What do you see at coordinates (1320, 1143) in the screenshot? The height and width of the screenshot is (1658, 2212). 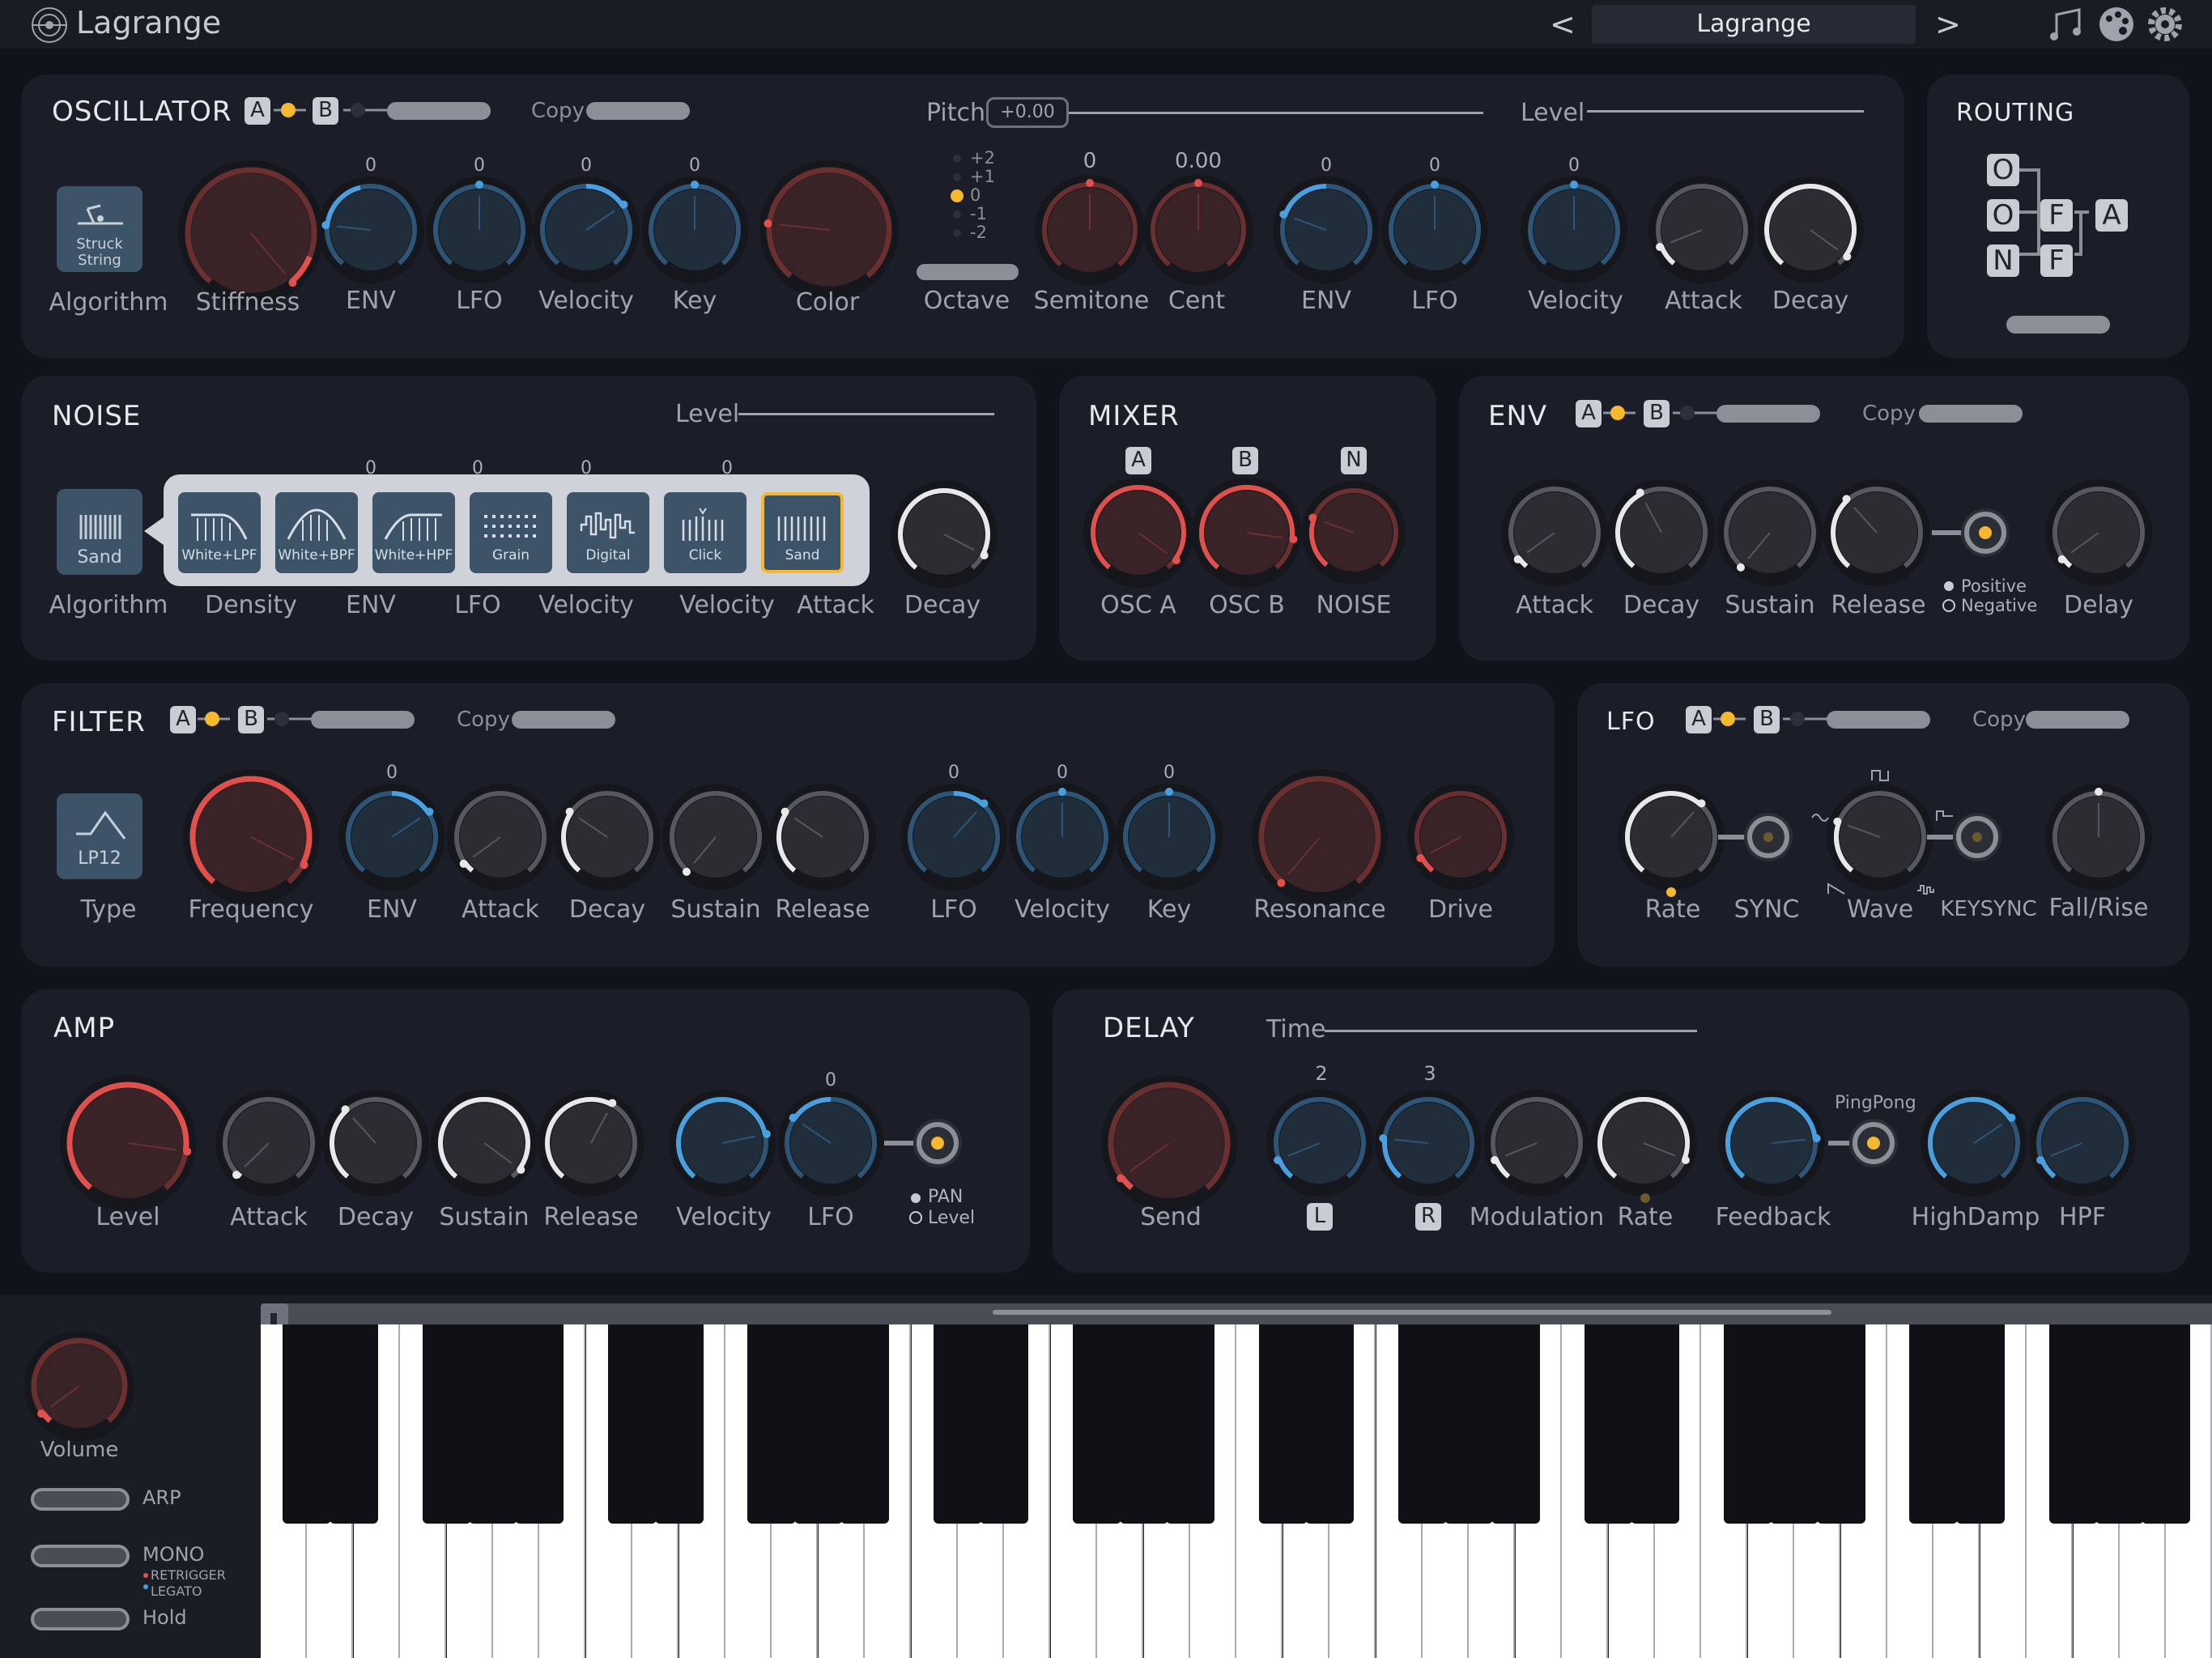 I see `delay-l-knob` at bounding box center [1320, 1143].